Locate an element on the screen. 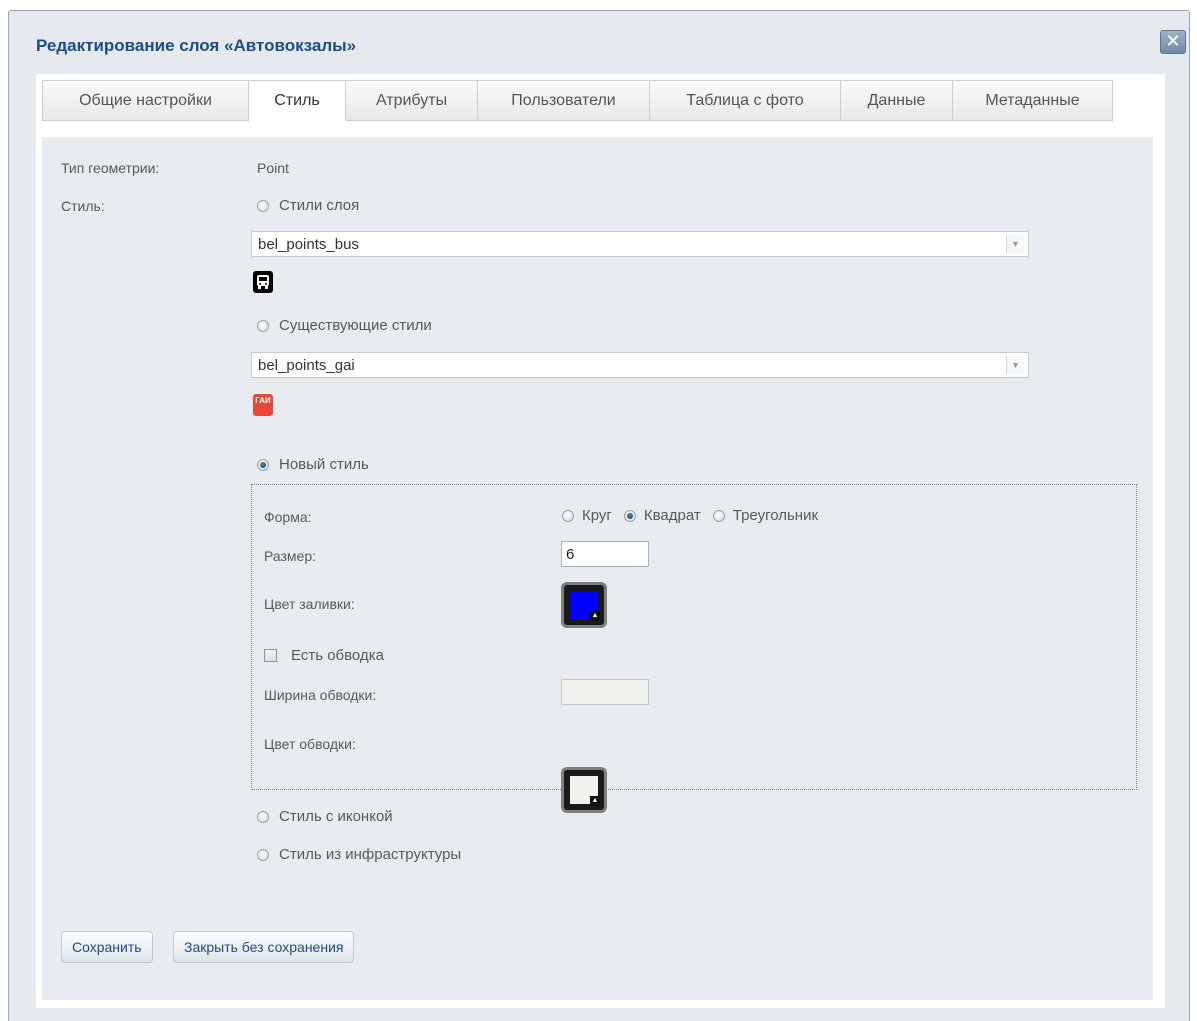 The image size is (1197, 1021). tab-general-settings: Общие настройки is located at coordinates (146, 101).